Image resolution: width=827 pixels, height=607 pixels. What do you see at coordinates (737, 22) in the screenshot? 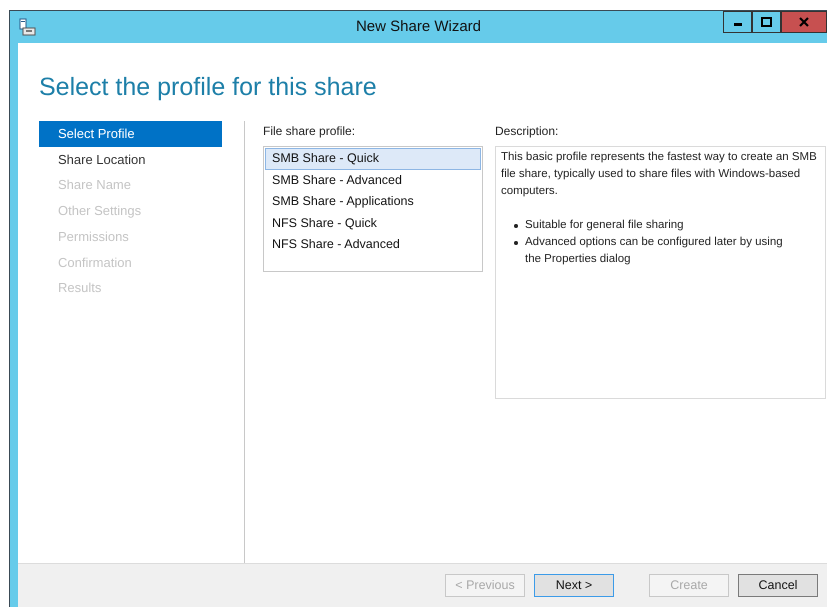
I see `minimize-button` at bounding box center [737, 22].